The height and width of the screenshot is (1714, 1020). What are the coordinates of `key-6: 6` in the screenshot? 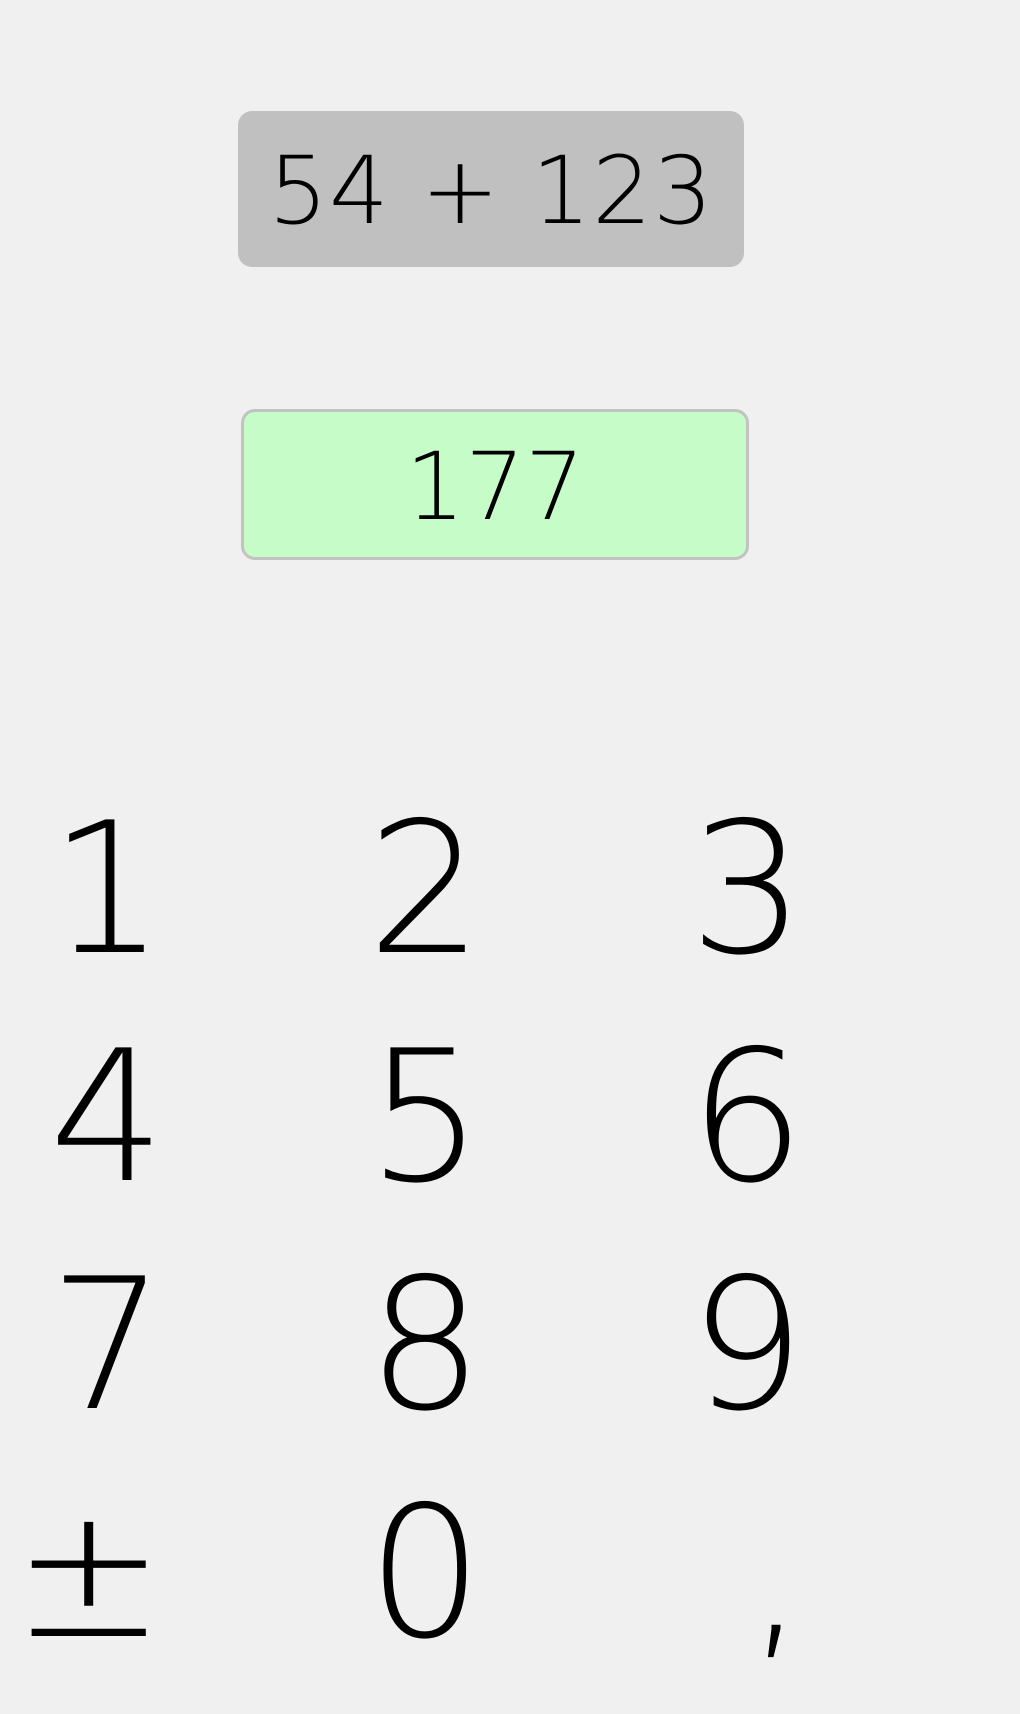 It's located at (644, 1117).